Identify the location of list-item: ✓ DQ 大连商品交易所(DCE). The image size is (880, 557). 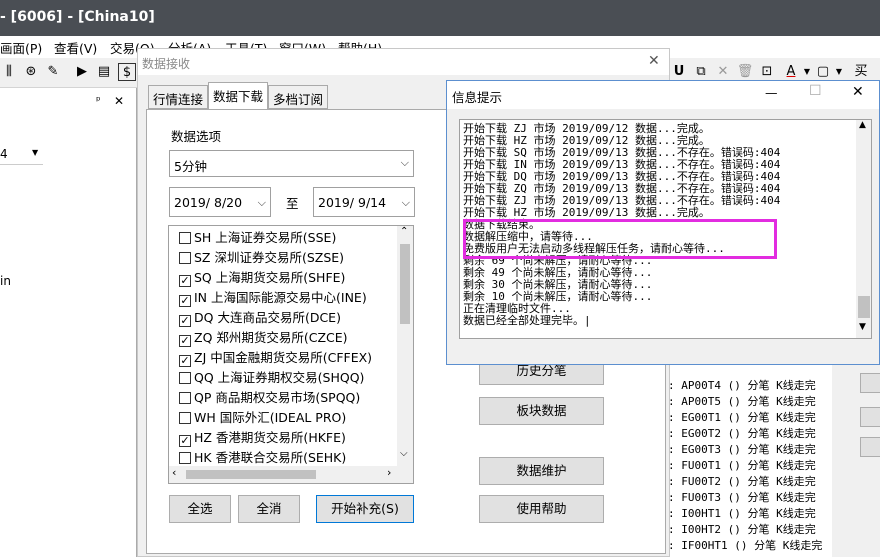
(260, 317).